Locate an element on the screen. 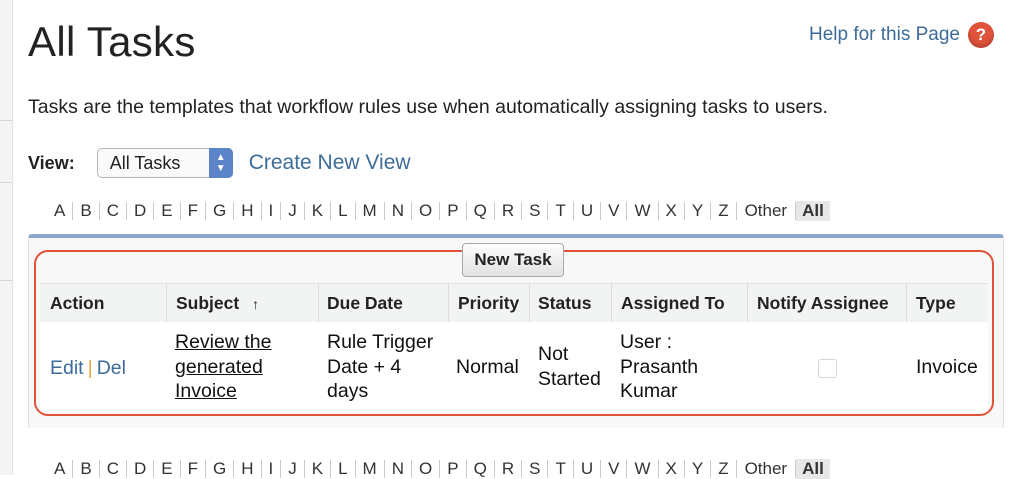 The image size is (1024, 479). help-question-icon: ? is located at coordinates (981, 35).